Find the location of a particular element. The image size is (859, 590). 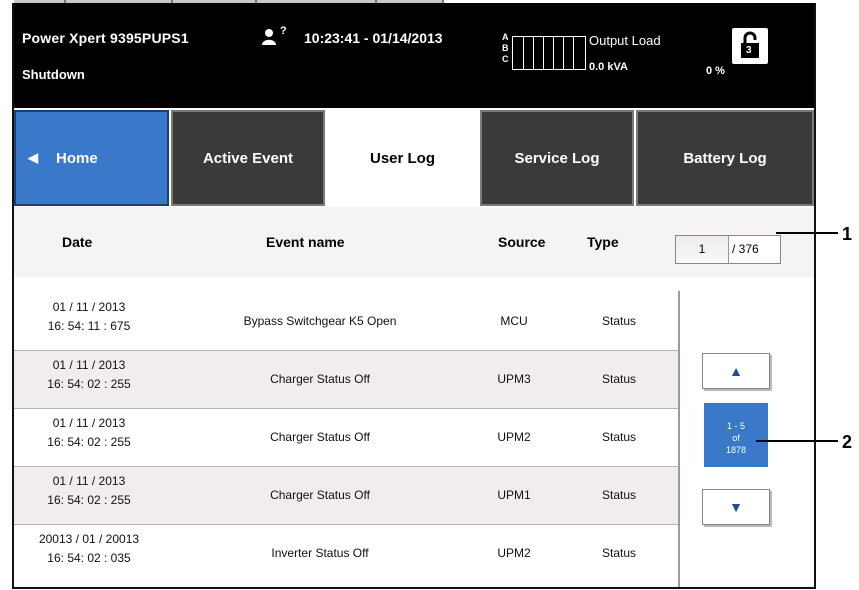

row-time: 16: 54: 11 : 675 is located at coordinates (89, 326).